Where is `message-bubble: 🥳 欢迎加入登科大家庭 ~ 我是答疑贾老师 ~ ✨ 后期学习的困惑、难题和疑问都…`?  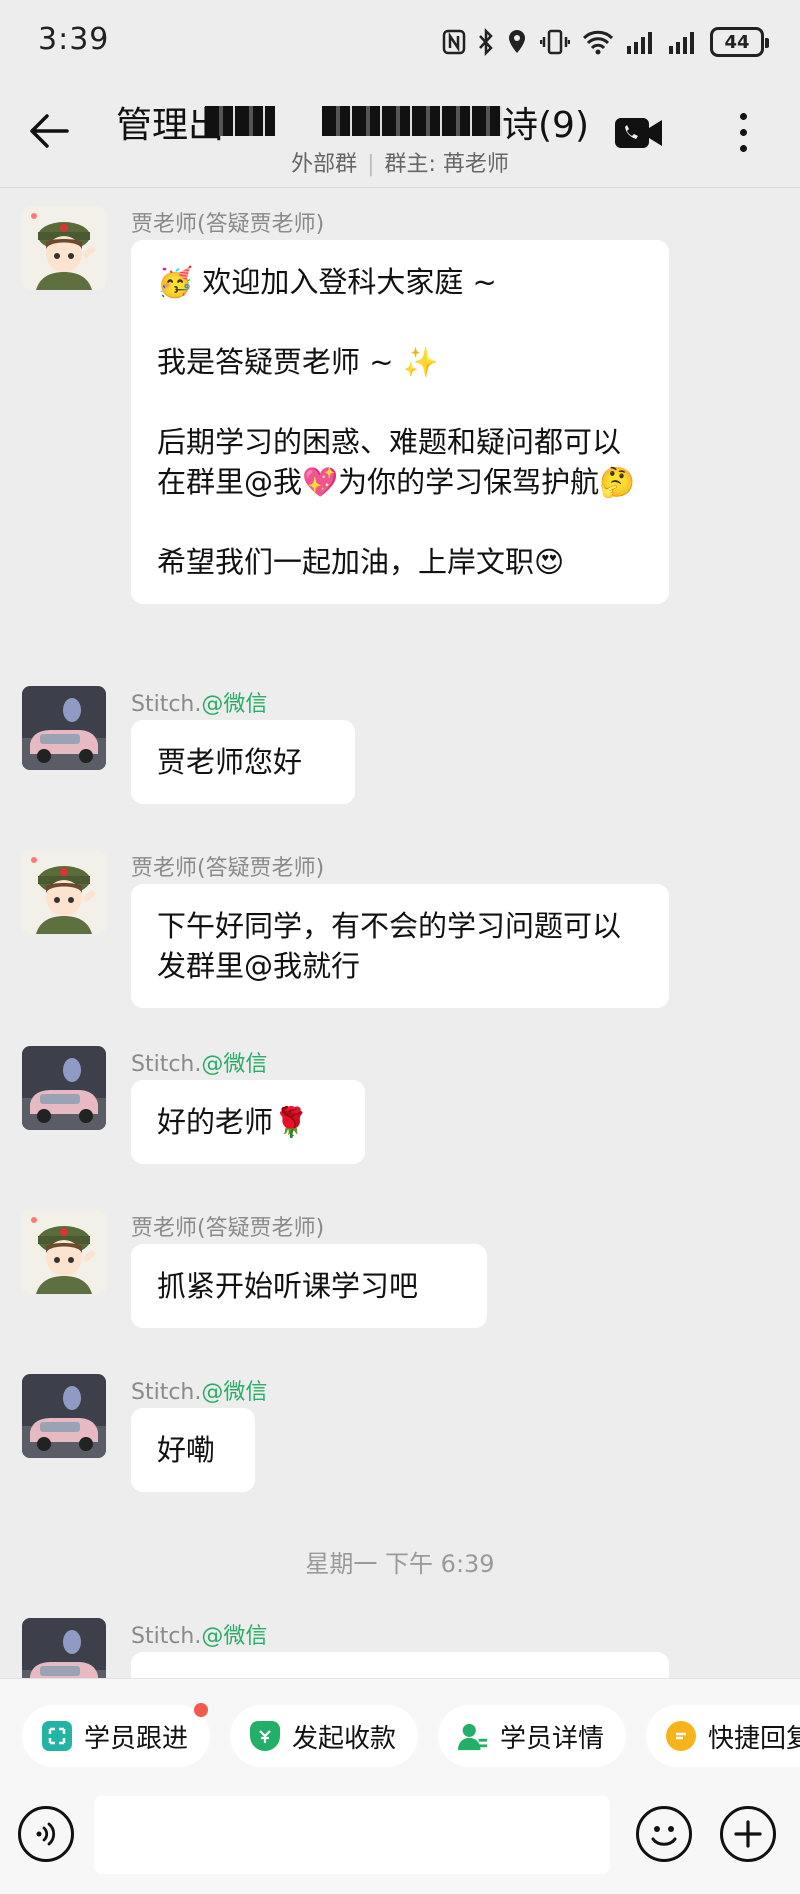
message-bubble: 🥳 欢迎加入登科大家庭 ~ 我是答疑贾老师 ~ ✨ 后期学习的困惑、难题和疑问都… is located at coordinates (400, 422).